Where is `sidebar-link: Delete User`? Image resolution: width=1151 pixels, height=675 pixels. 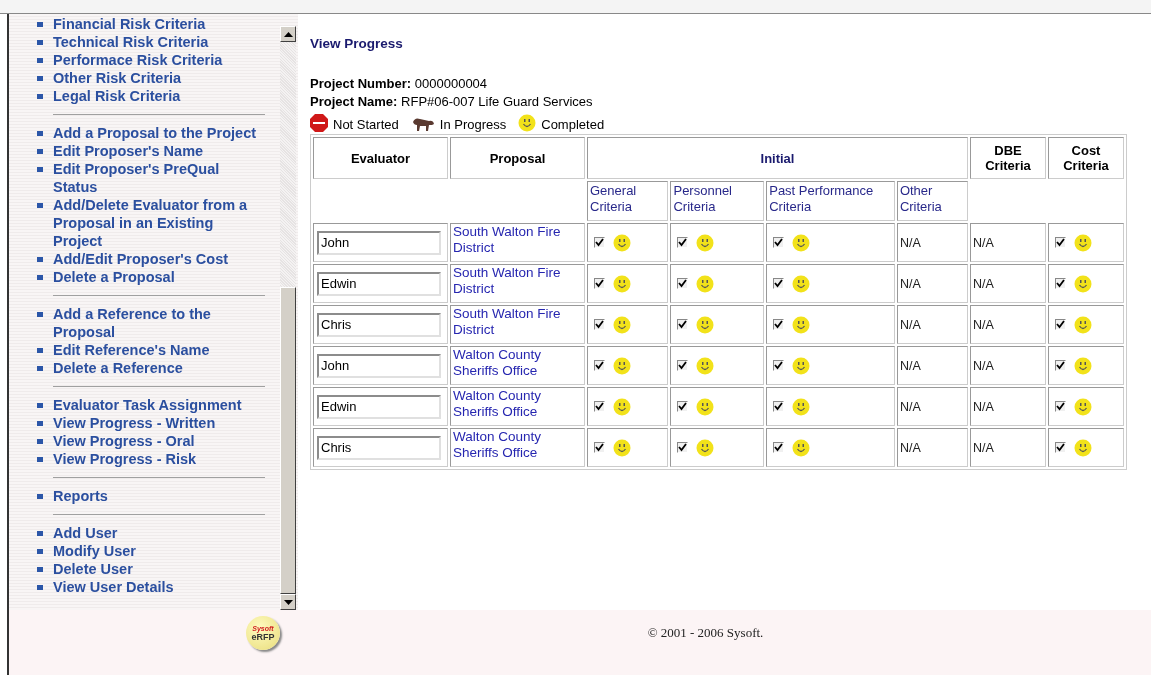 sidebar-link: Delete User is located at coordinates (159, 569).